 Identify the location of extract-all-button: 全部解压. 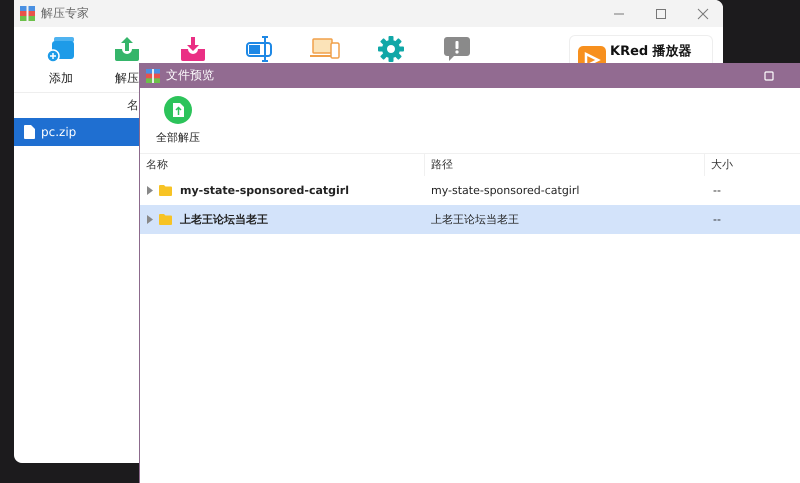
(178, 116).